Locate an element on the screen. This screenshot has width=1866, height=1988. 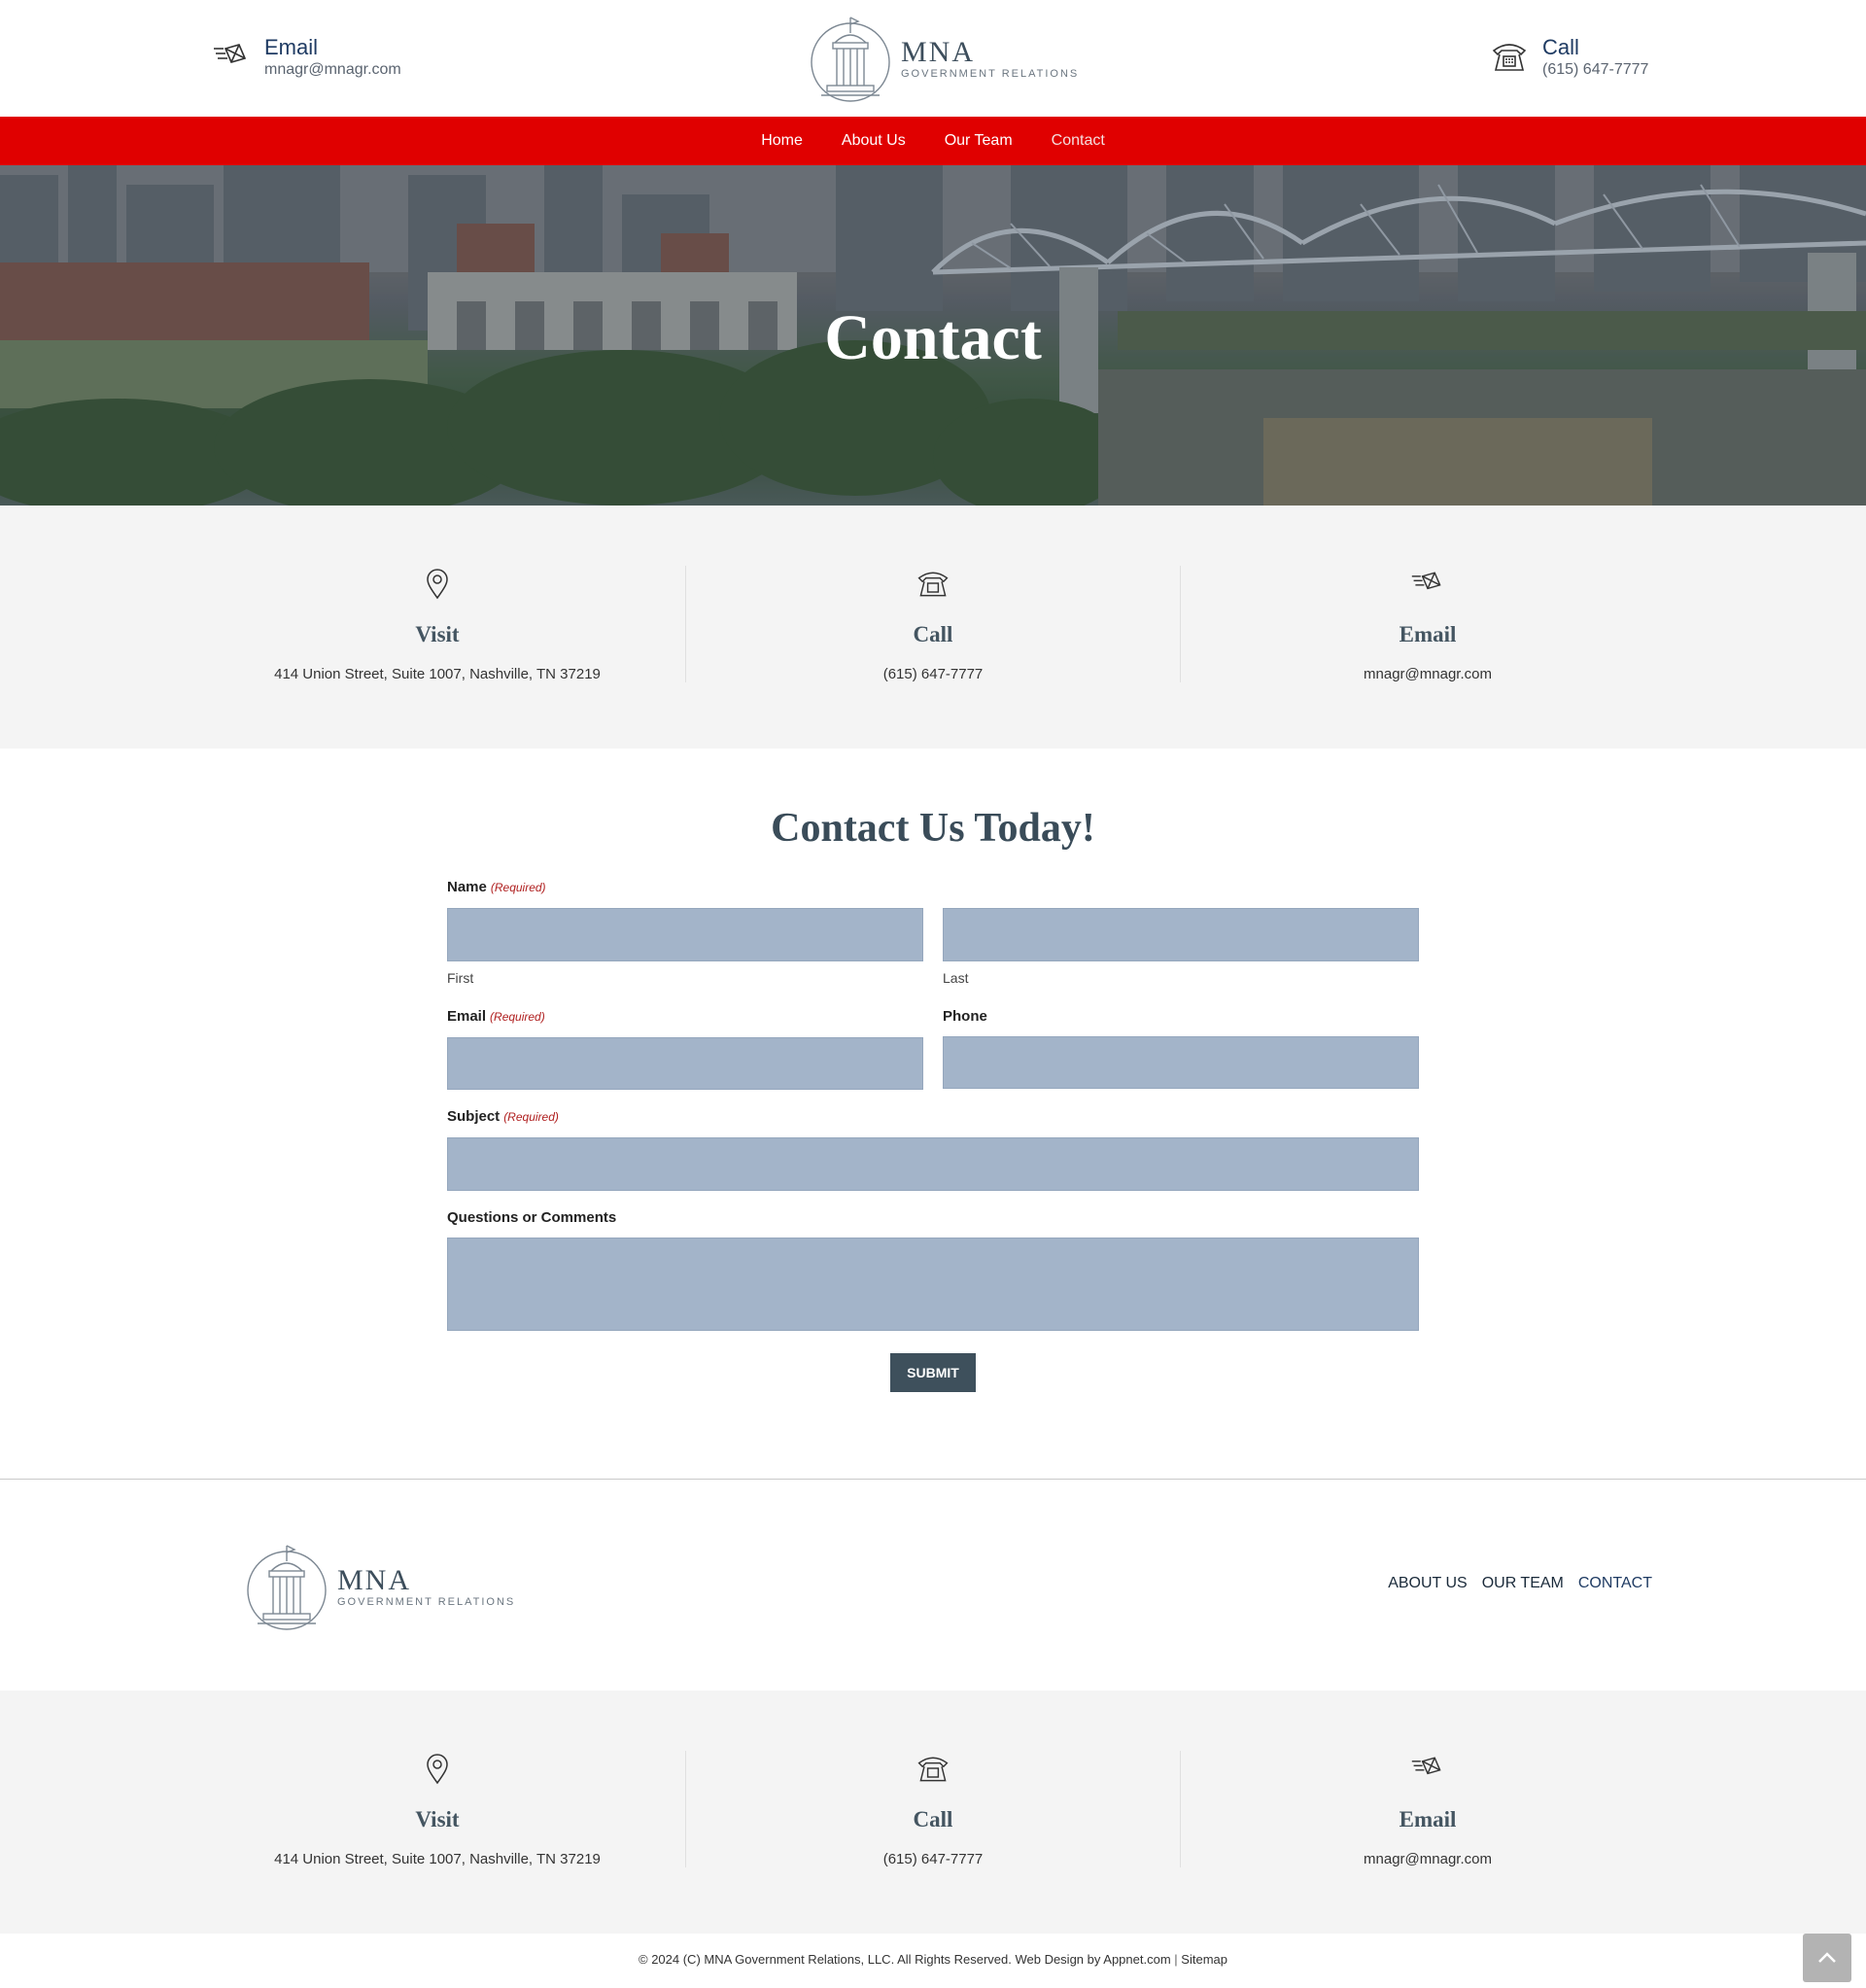
footer-call-block: Call (615) 647-7777 is located at coordinates (933, 1813).